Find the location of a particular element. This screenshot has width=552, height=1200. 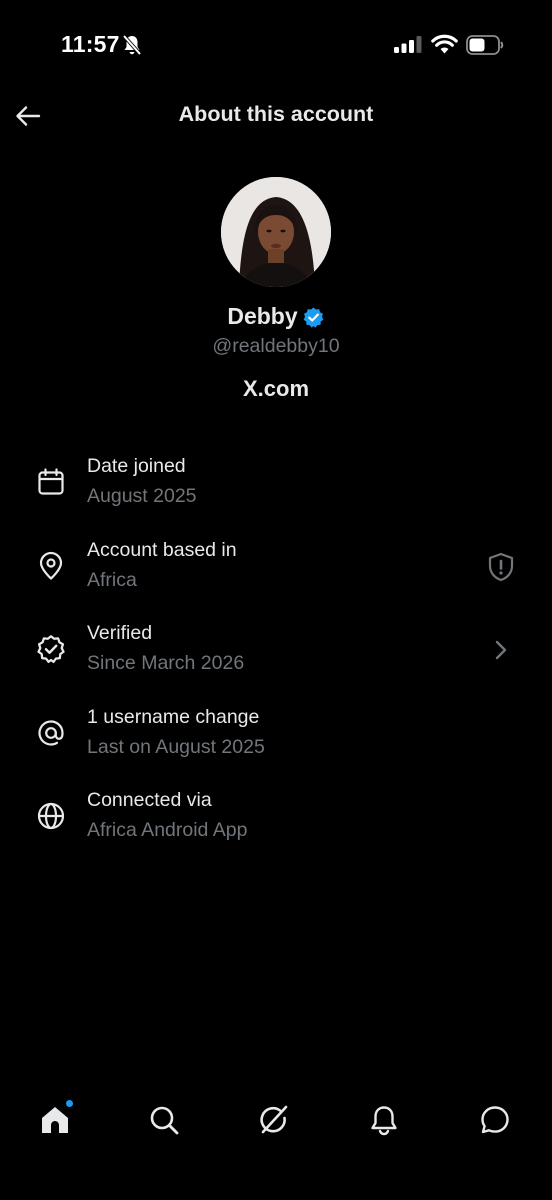

header: About this account is located at coordinates (276, 116).